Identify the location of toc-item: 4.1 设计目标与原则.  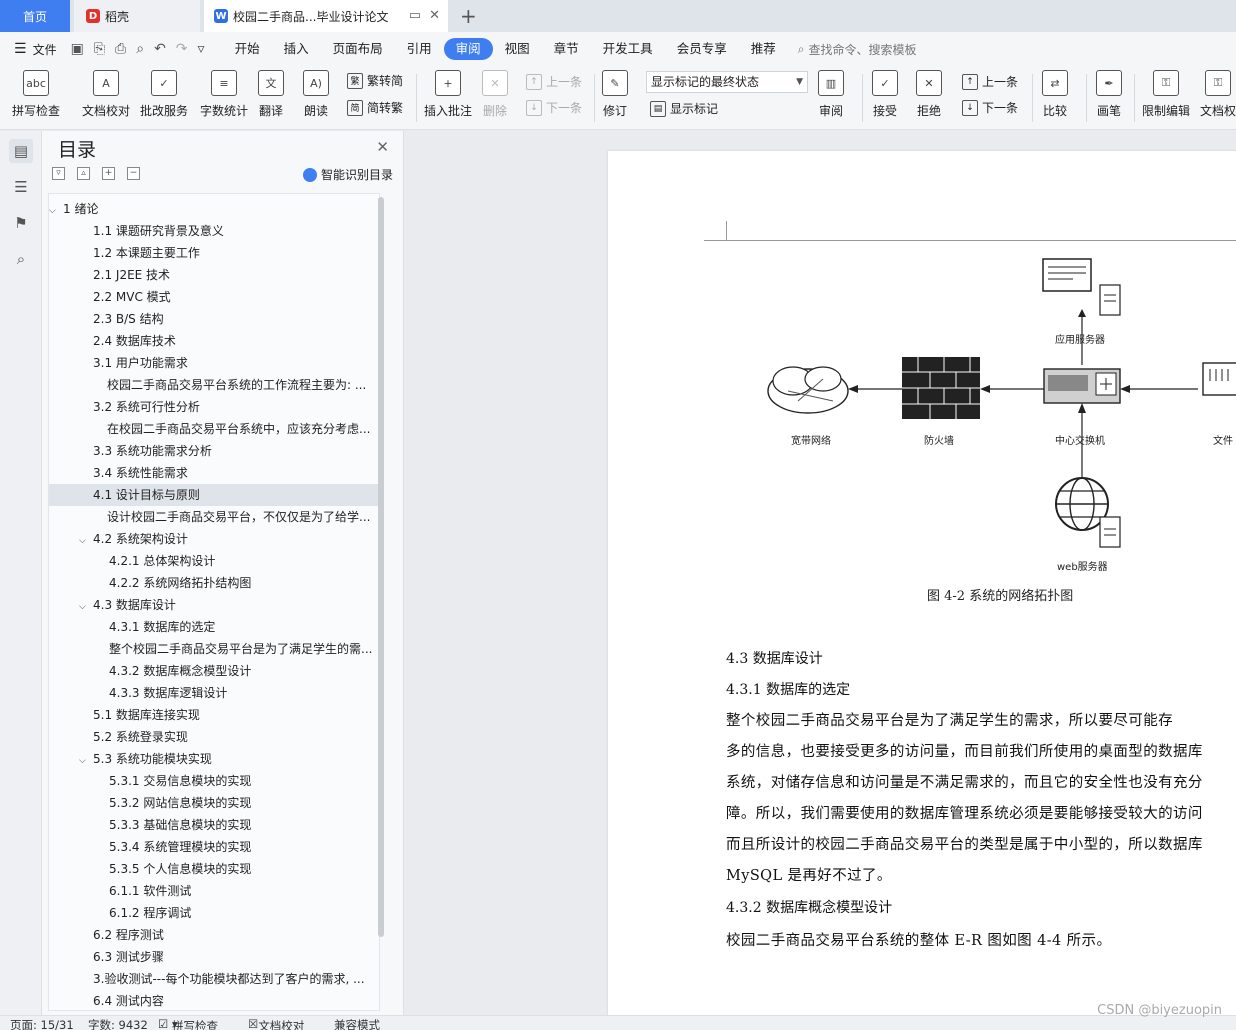
(214, 495).